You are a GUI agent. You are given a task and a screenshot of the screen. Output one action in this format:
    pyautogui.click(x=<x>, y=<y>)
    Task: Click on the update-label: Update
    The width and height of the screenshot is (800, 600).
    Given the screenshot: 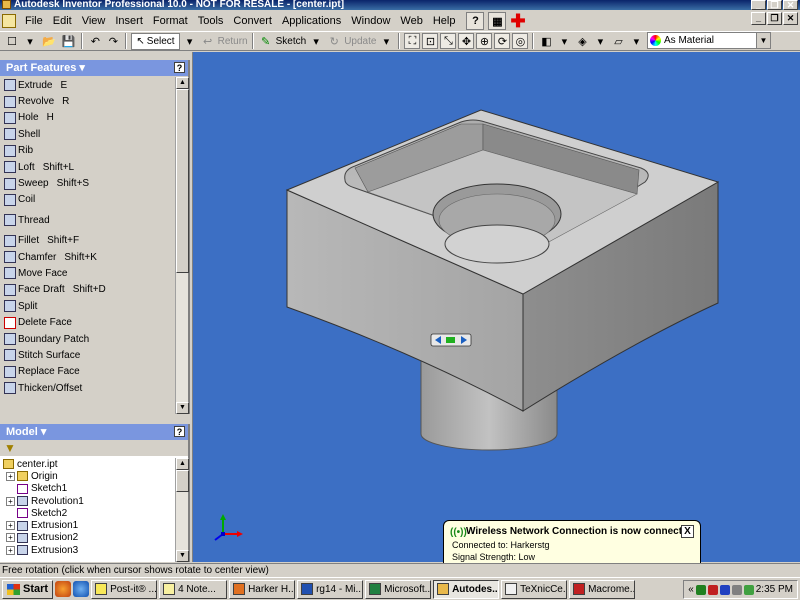 What is the action you would take?
    pyautogui.click(x=360, y=41)
    